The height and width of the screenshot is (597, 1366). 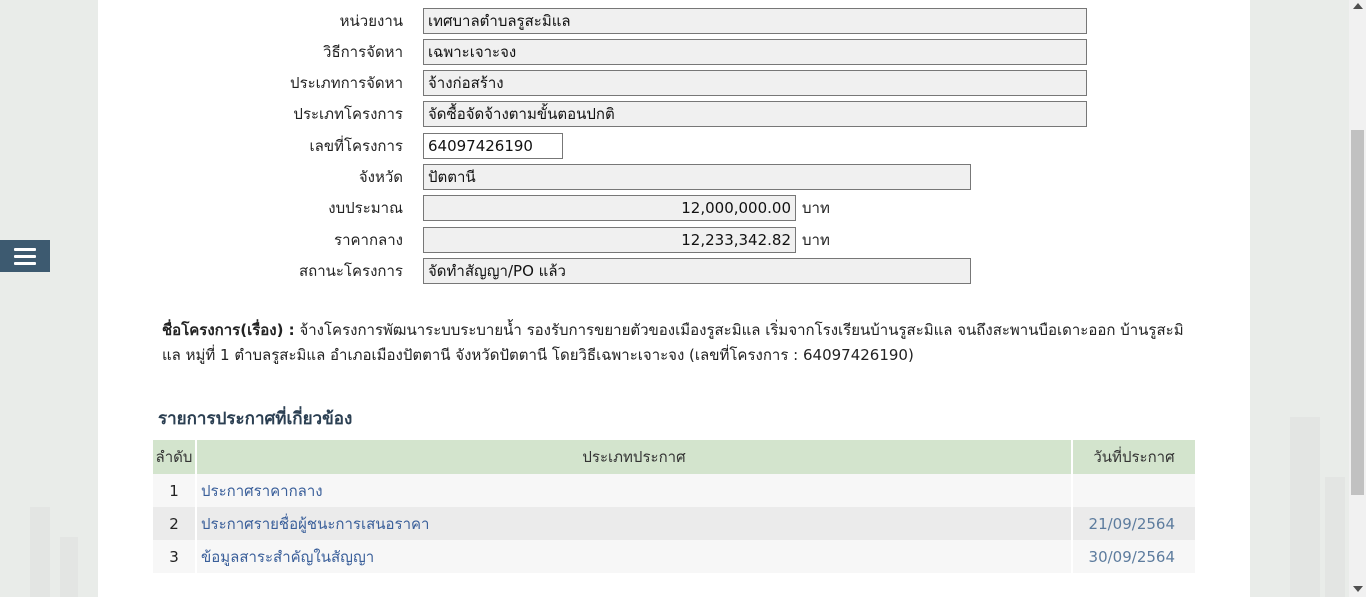 What do you see at coordinates (755, 21) in the screenshot?
I see `agency-field: เทศบาลตำบลรูสะมิแล` at bounding box center [755, 21].